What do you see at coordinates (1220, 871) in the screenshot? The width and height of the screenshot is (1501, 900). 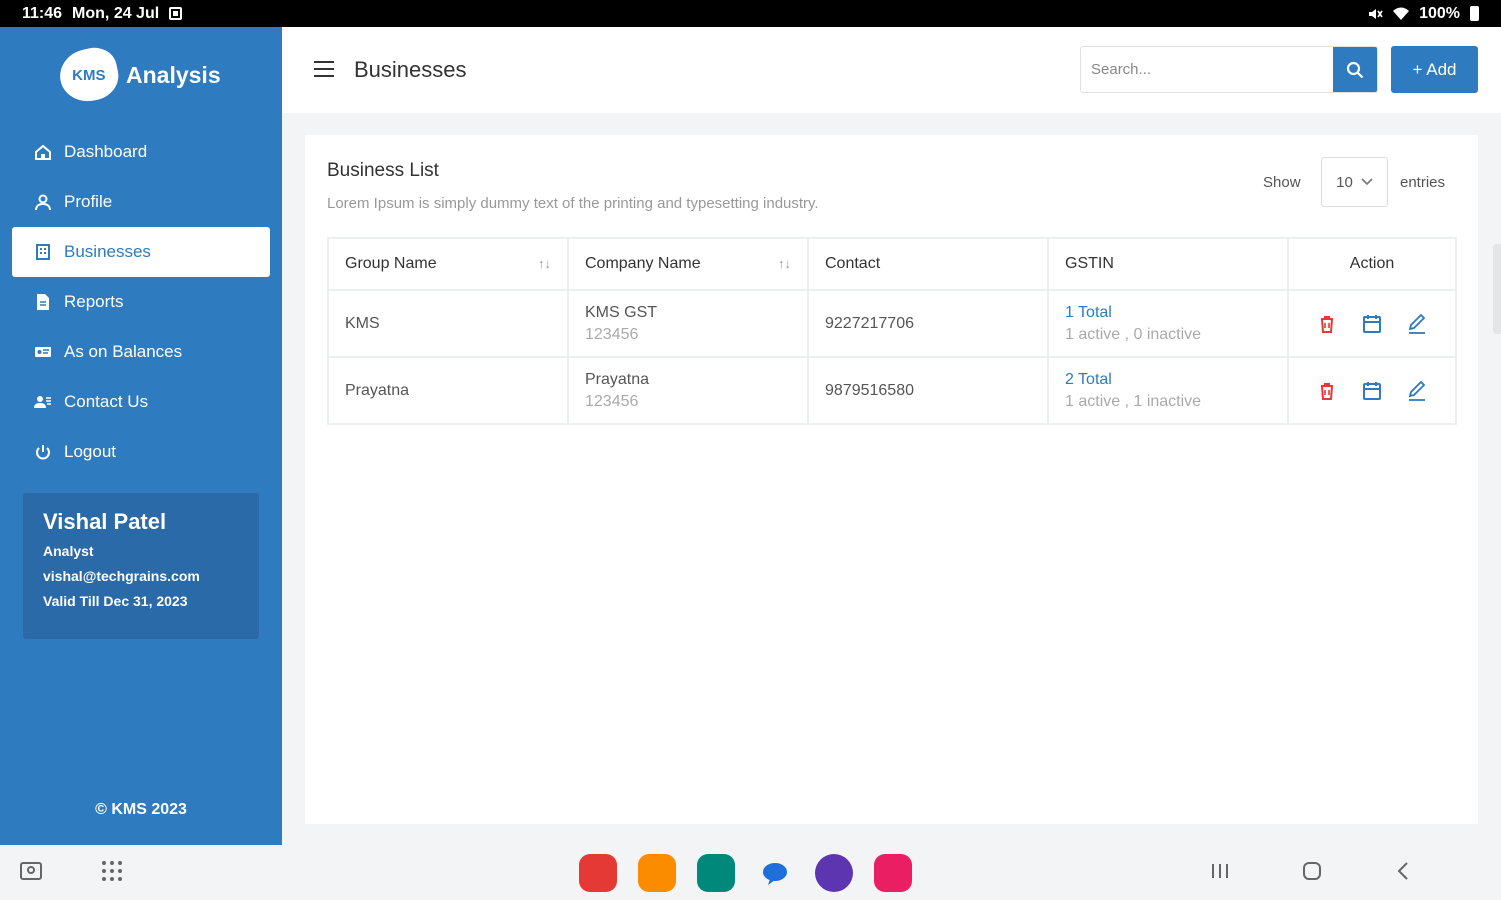 I see `recents-icon` at bounding box center [1220, 871].